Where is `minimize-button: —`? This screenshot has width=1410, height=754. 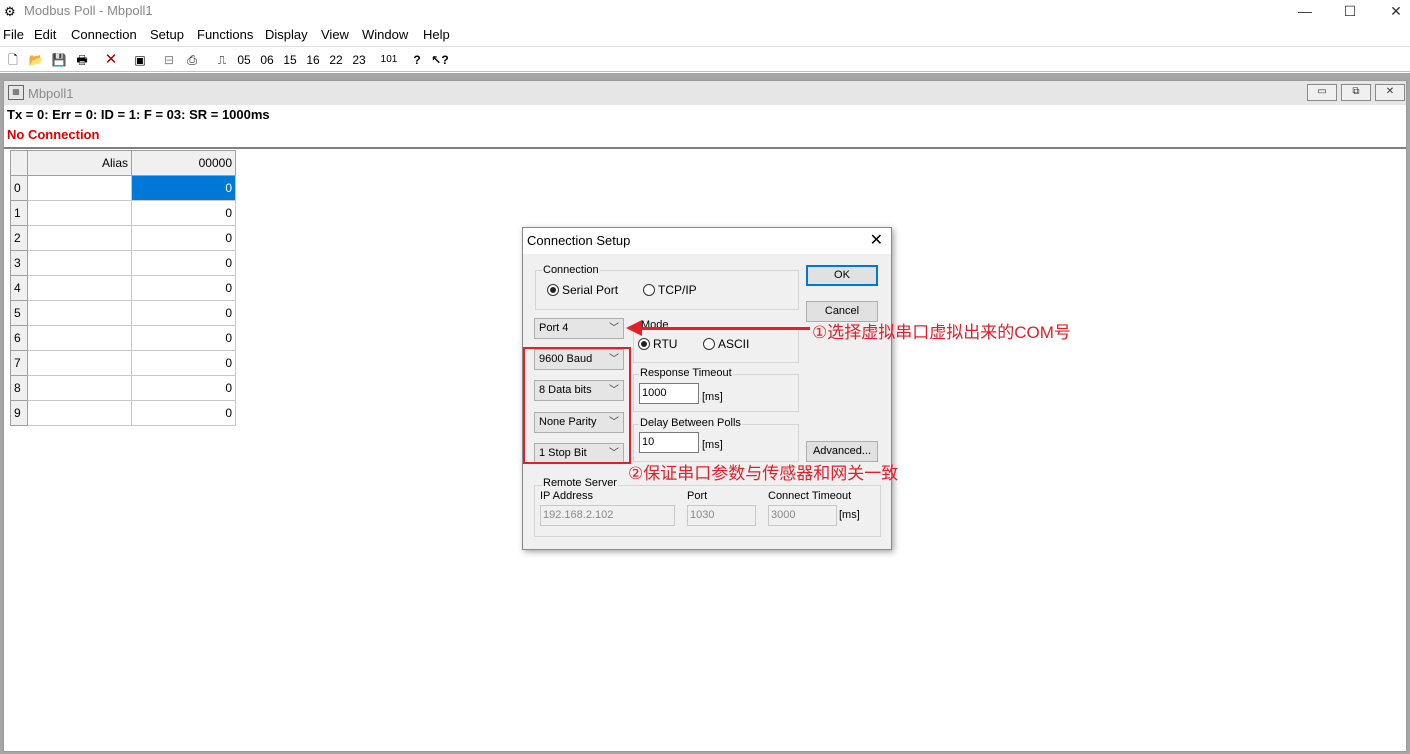
minimize-button: — is located at coordinates (1305, 12).